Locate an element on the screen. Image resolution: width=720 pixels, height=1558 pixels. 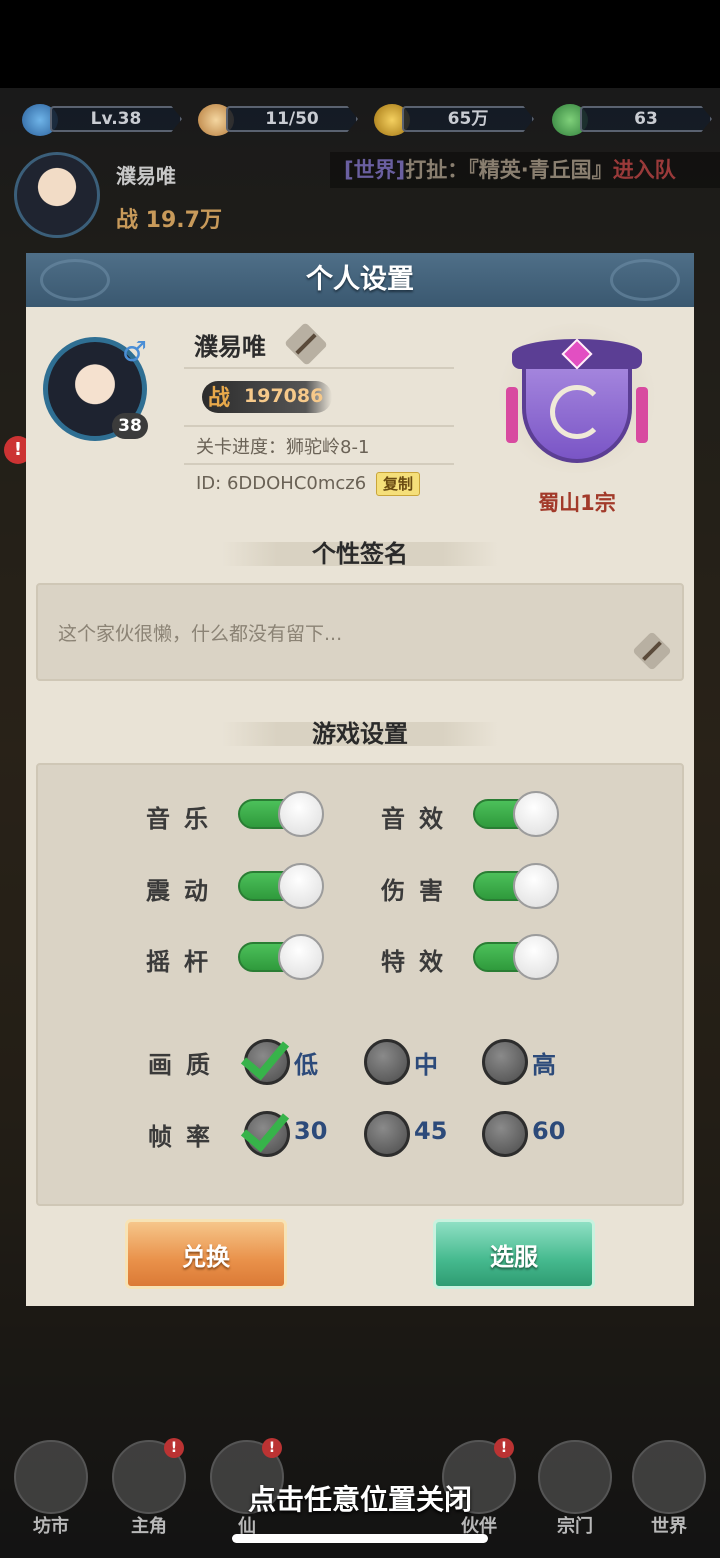
sfx-toggle is located at coordinates (517, 814).